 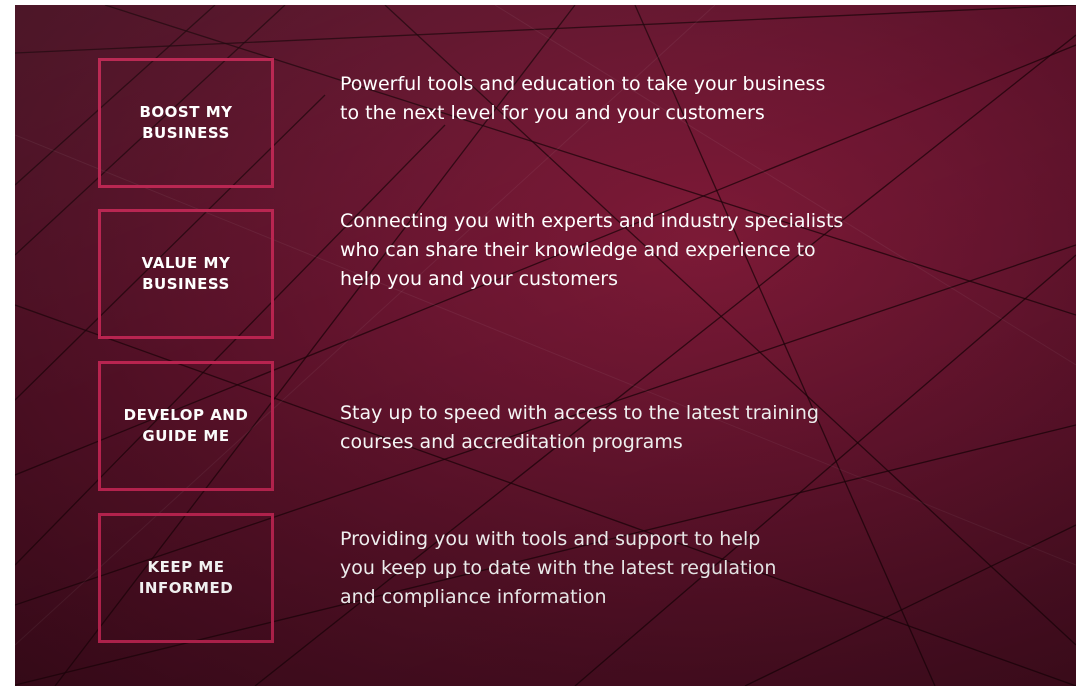 I want to click on boost-my-business-button: BOOST MY BUSINESS, so click(x=186, y=123).